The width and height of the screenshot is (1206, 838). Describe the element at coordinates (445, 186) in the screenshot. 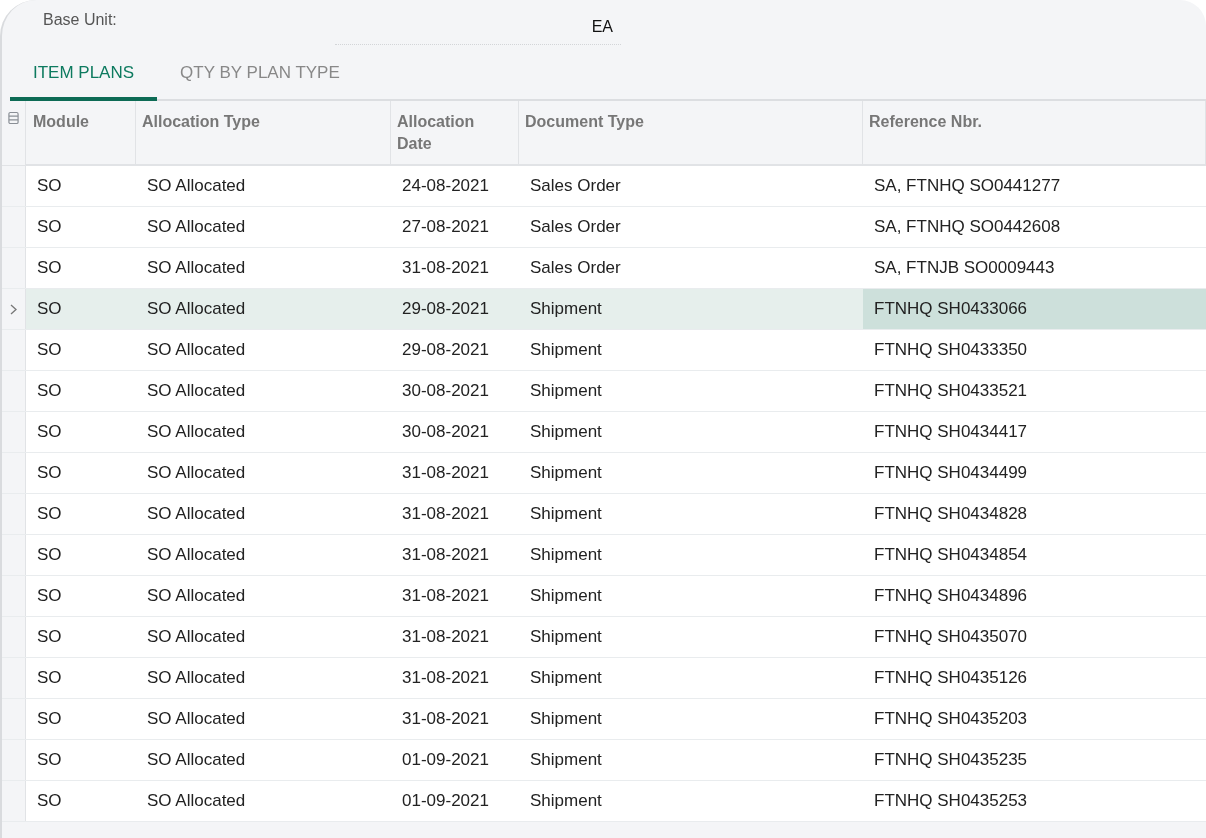

I see `table-cell-text: 24-08-2021` at that location.